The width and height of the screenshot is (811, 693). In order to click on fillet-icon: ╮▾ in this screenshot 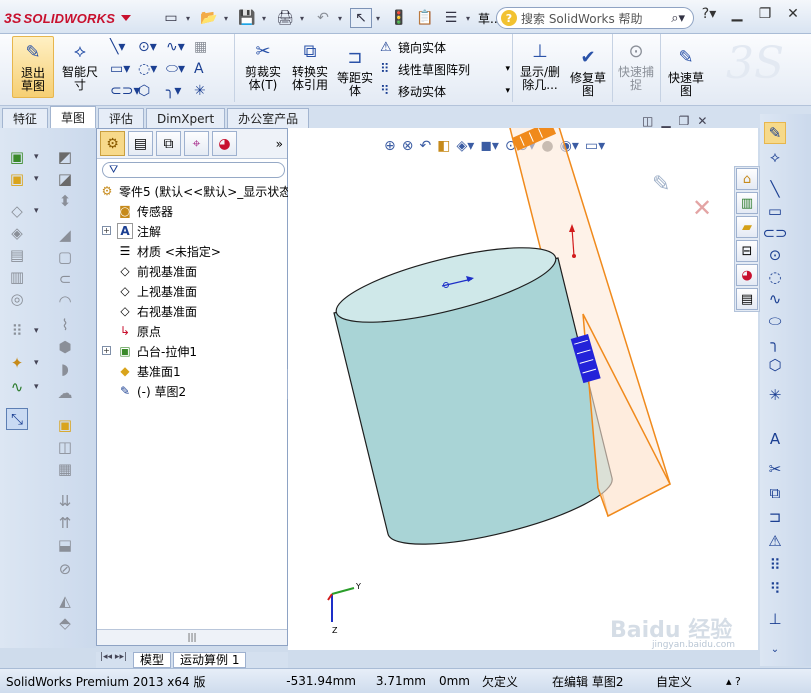, I will do `click(178, 91)`.